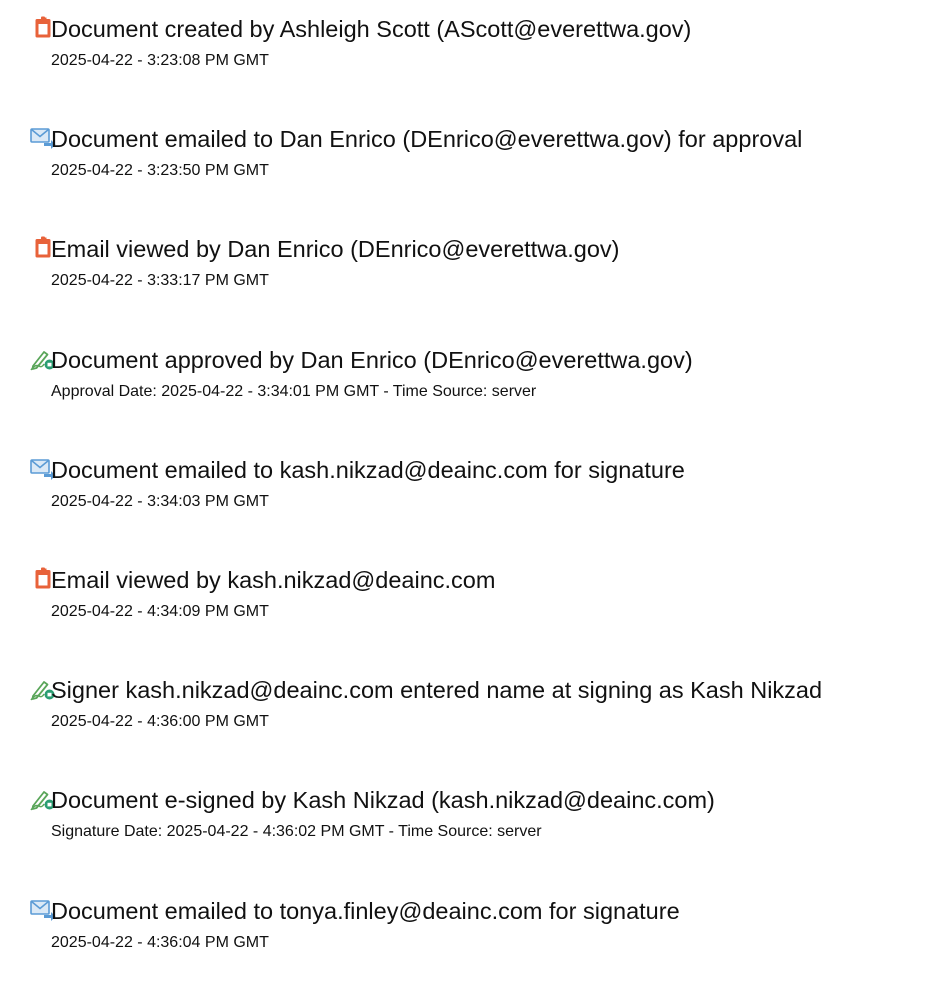 The width and height of the screenshot is (925, 999). Describe the element at coordinates (160, 942) in the screenshot. I see `event-timestamp: 2025-04-22 - 4:36:04 PM GMT` at that location.